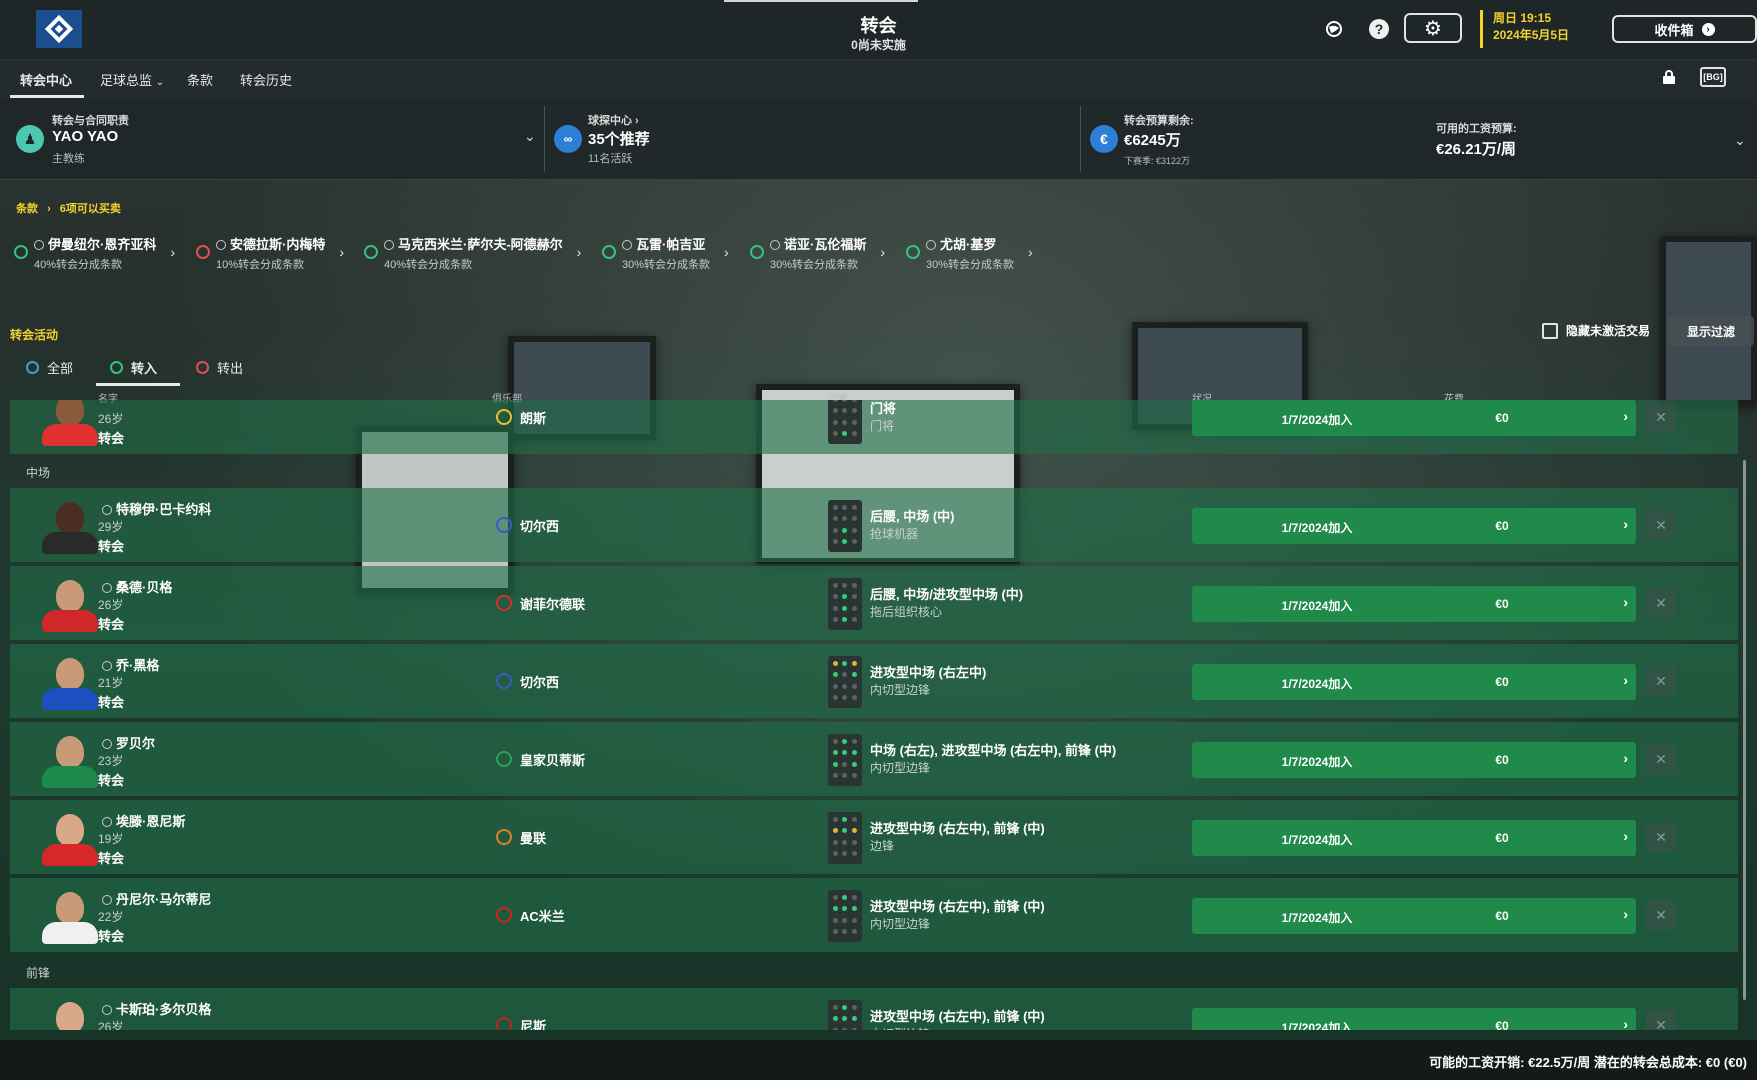  I want to click on tab-transfer-centre: 转会中心, so click(46, 79).